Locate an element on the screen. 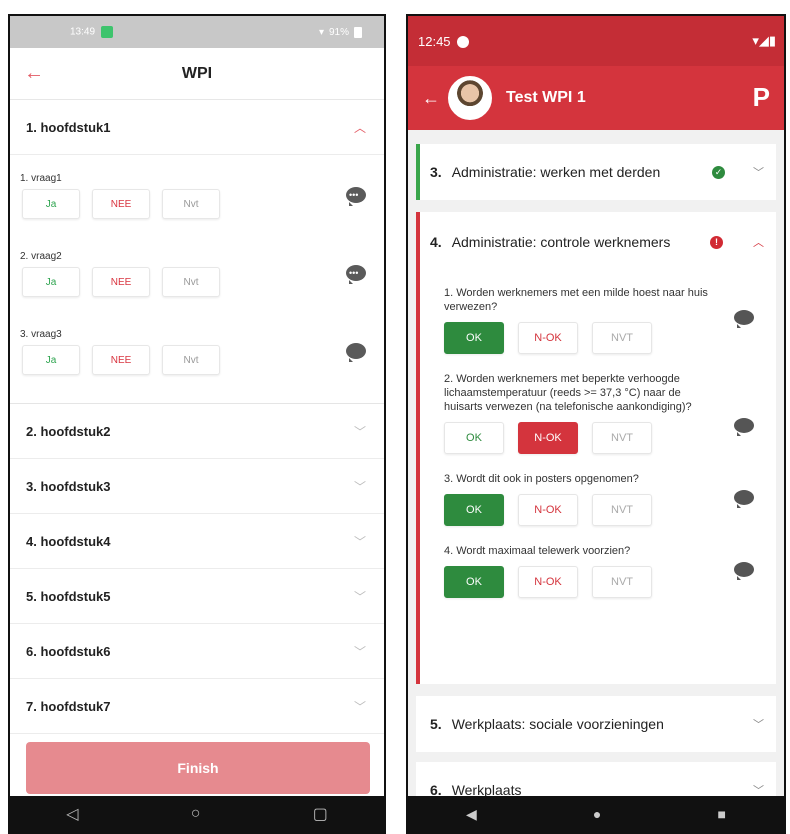  page-title: WPI is located at coordinates (197, 73).